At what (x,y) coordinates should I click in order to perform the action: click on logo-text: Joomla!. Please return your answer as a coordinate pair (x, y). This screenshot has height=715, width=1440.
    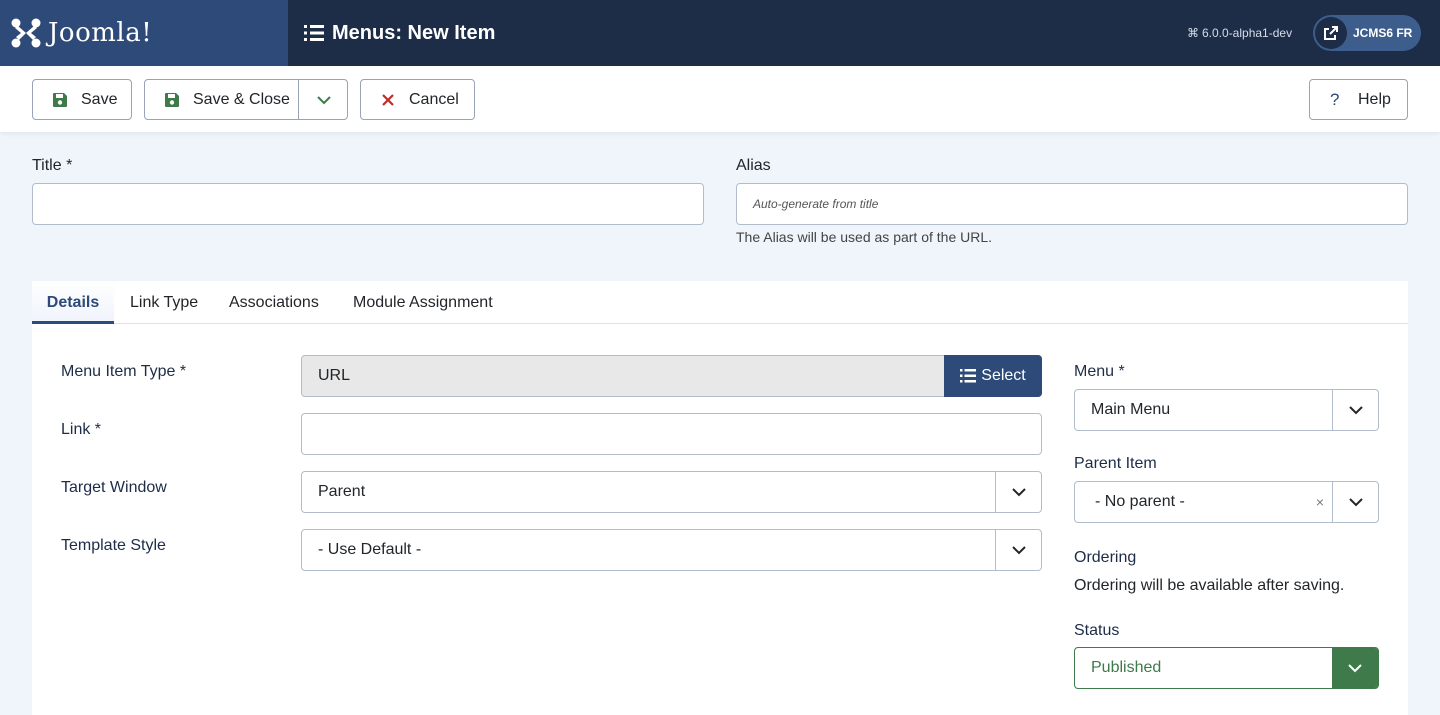
    Looking at the image, I should click on (100, 33).